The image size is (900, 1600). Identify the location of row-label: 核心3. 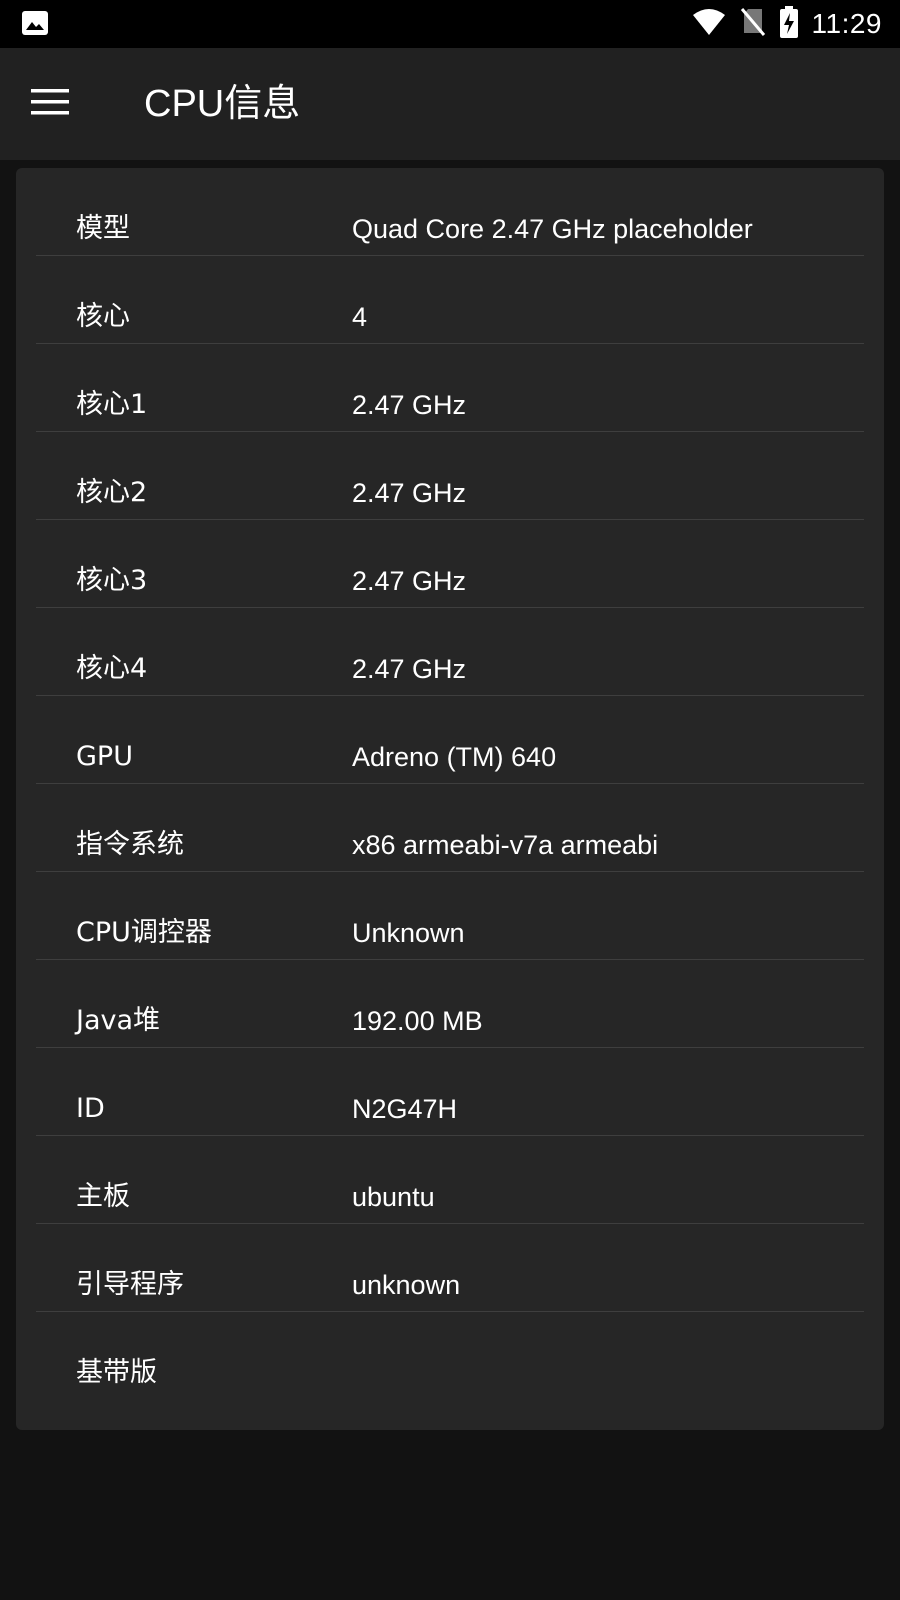
(112, 580).